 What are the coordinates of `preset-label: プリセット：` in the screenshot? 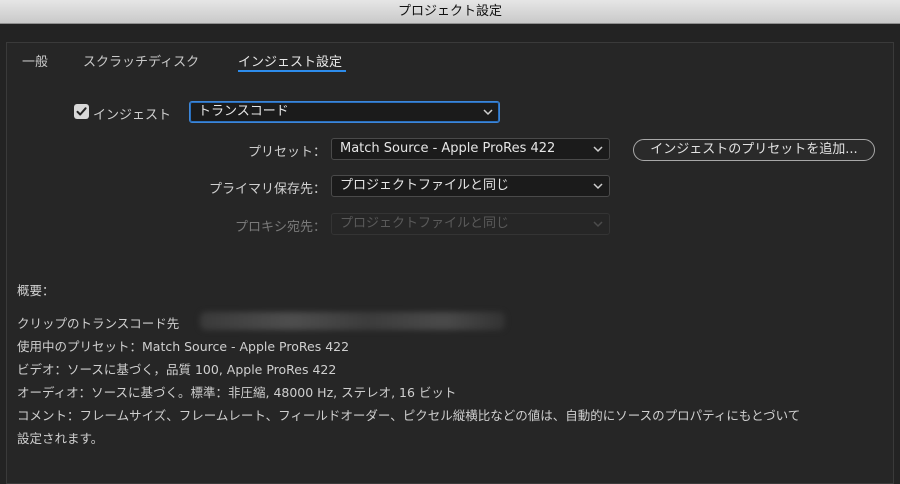 It's located at (286, 152).